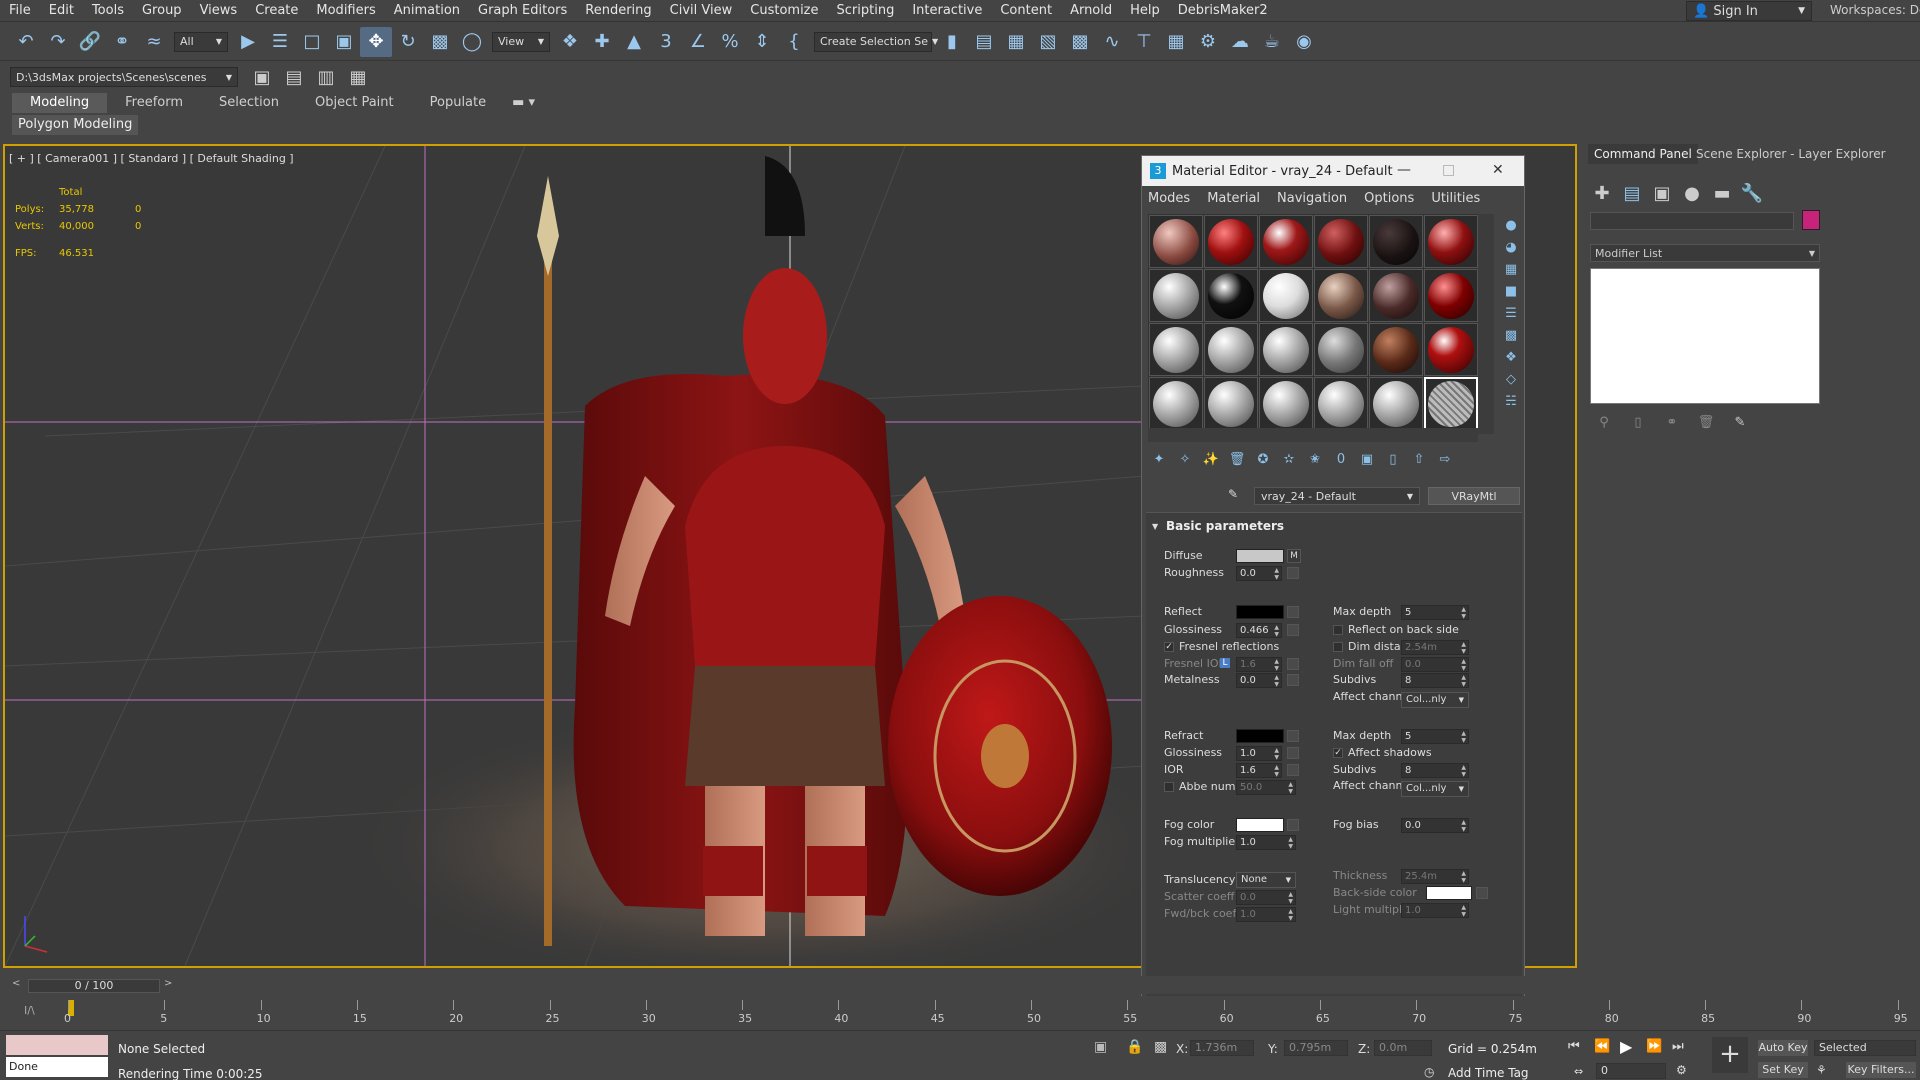 This screenshot has width=1920, height=1080. What do you see at coordinates (1448, 170) in the screenshot?
I see `maximize-icon: □` at bounding box center [1448, 170].